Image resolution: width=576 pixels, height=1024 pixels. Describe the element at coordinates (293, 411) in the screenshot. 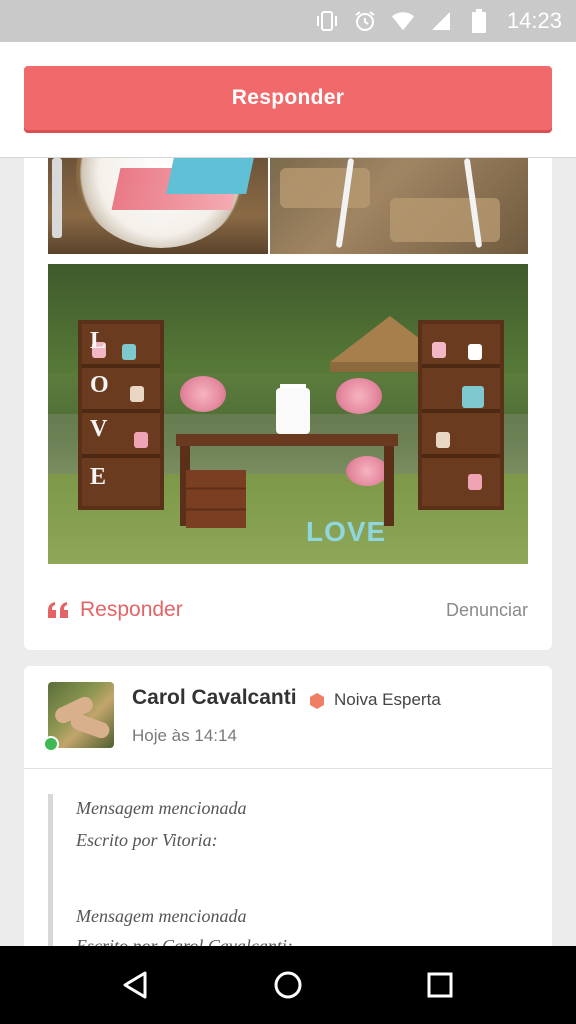

I see `cake-graphic` at that location.